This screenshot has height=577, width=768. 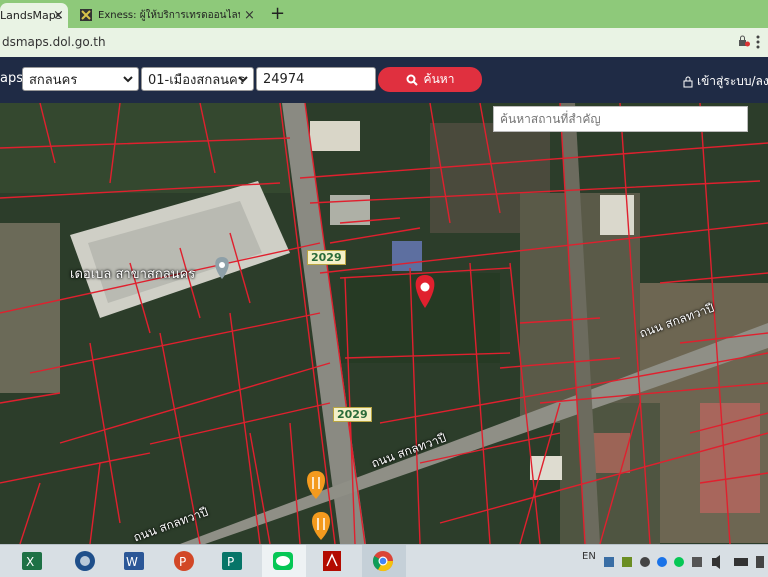 I want to click on landmark-search-input, so click(x=620, y=119).